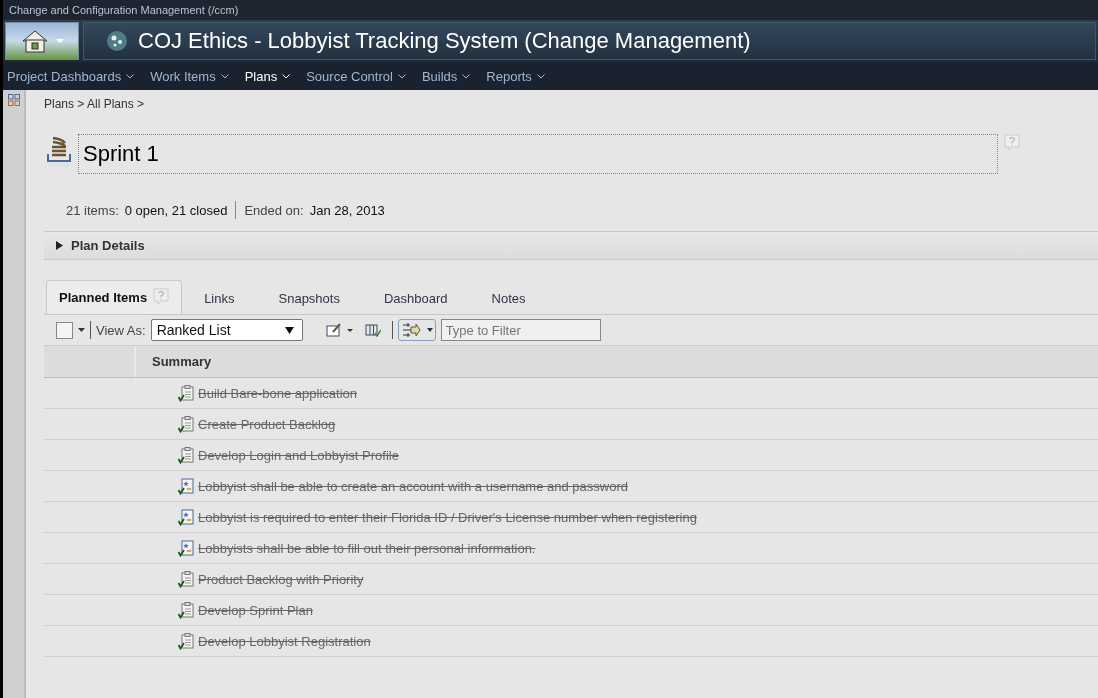 The image size is (1098, 698). I want to click on home-menu-button, so click(42, 41).